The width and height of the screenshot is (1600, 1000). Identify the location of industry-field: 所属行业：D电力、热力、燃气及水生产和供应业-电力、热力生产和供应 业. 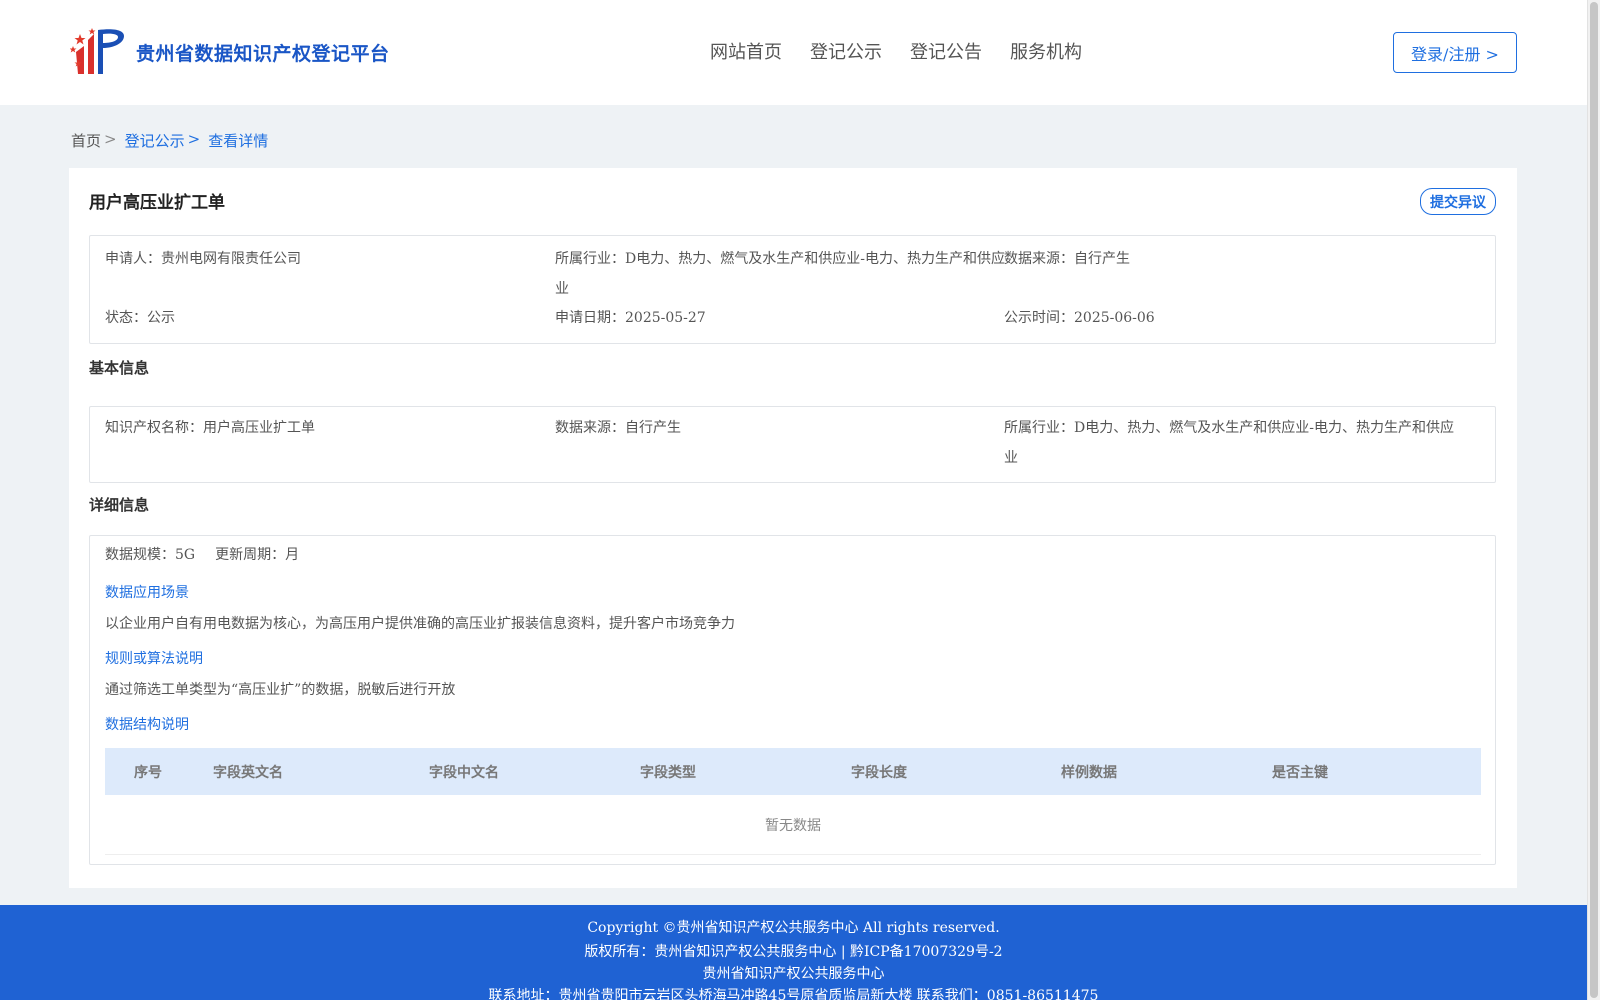
(780, 274).